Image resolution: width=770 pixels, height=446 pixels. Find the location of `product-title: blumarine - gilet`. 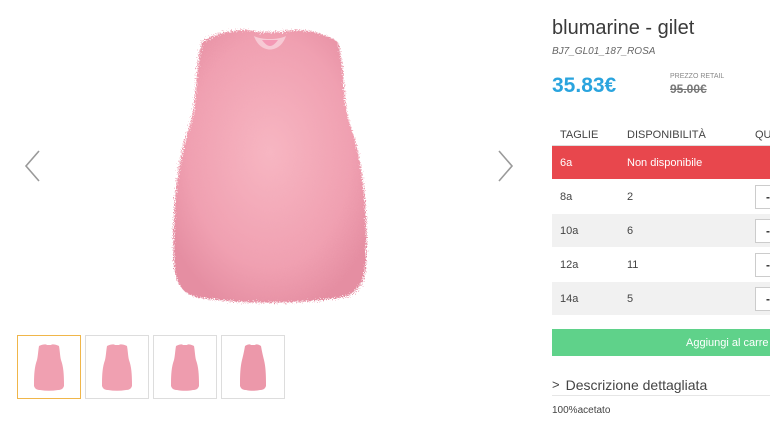

product-title: blumarine - gilet is located at coordinates (623, 28).